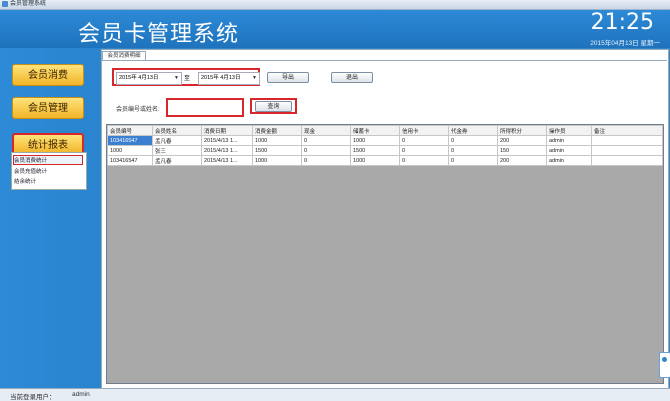  Describe the element at coordinates (627, 130) in the screenshot. I see `col-remark: 备注` at that location.